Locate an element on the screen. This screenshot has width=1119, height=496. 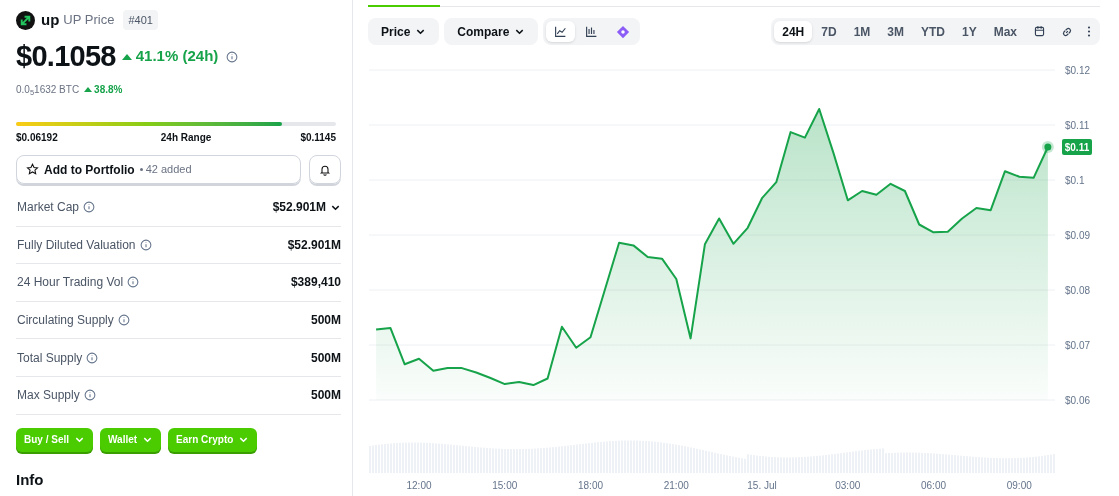
price-change: 41.1% (24h) is located at coordinates (177, 56).